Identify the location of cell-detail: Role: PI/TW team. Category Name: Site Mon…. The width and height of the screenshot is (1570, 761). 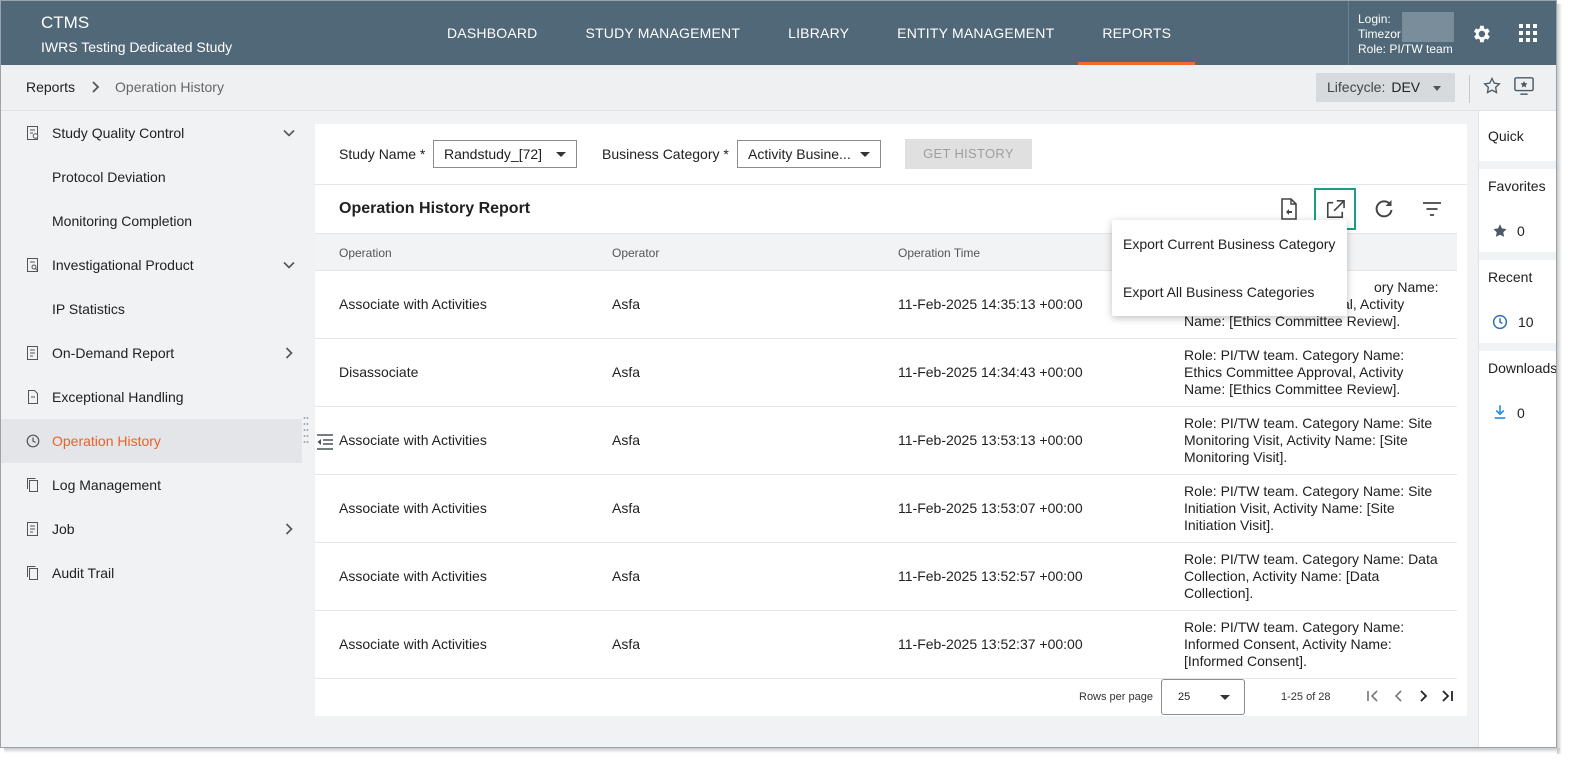
(1319, 440).